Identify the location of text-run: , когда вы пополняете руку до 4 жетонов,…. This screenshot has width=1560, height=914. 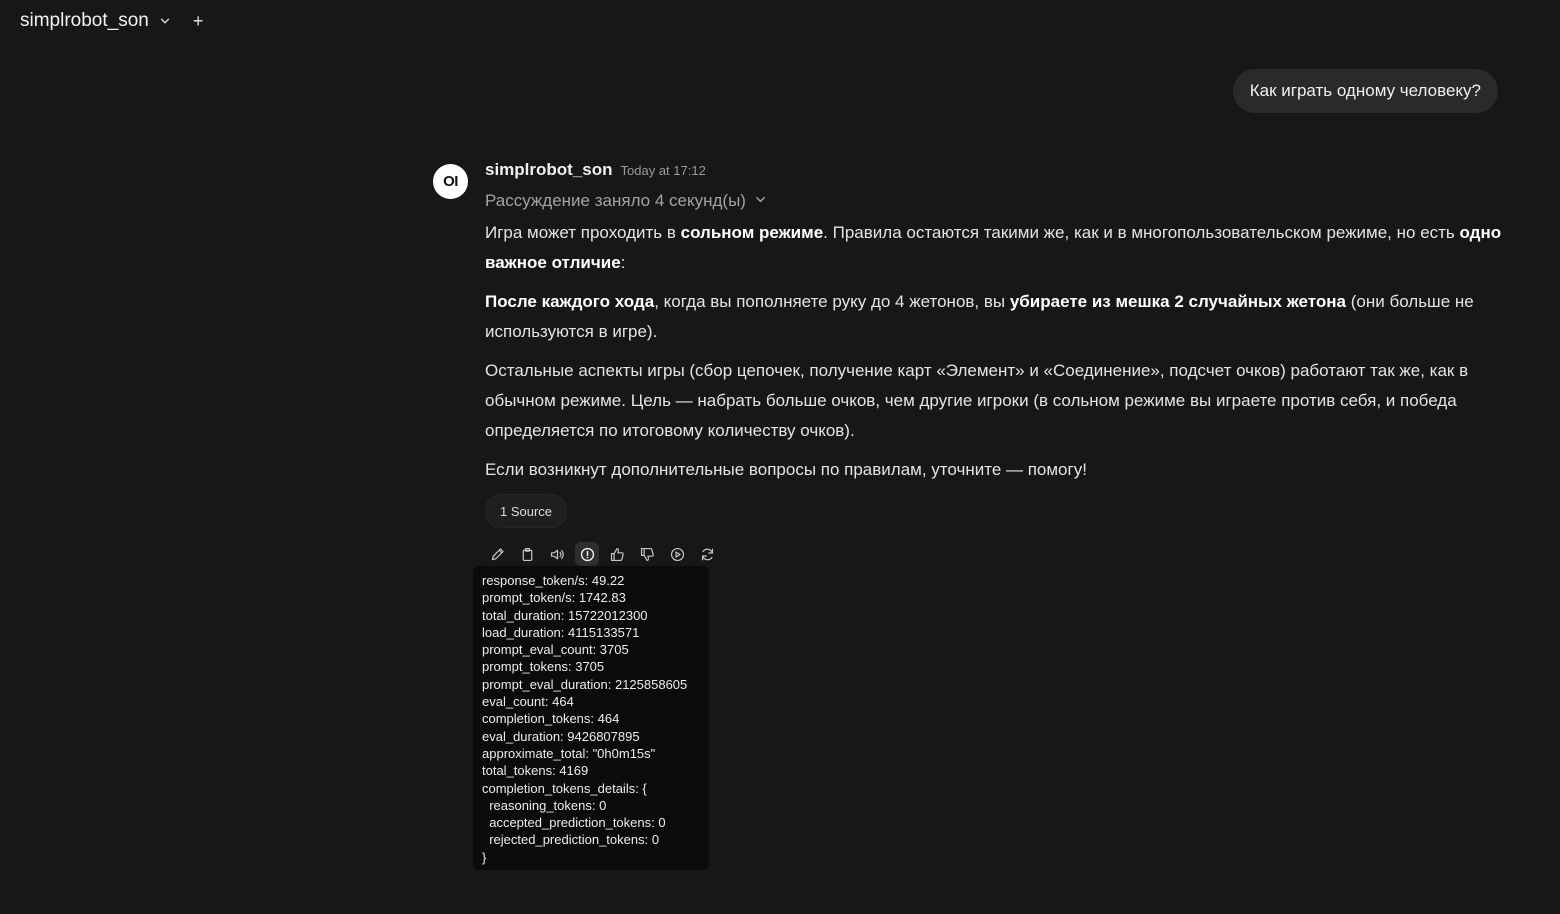
(832, 301).